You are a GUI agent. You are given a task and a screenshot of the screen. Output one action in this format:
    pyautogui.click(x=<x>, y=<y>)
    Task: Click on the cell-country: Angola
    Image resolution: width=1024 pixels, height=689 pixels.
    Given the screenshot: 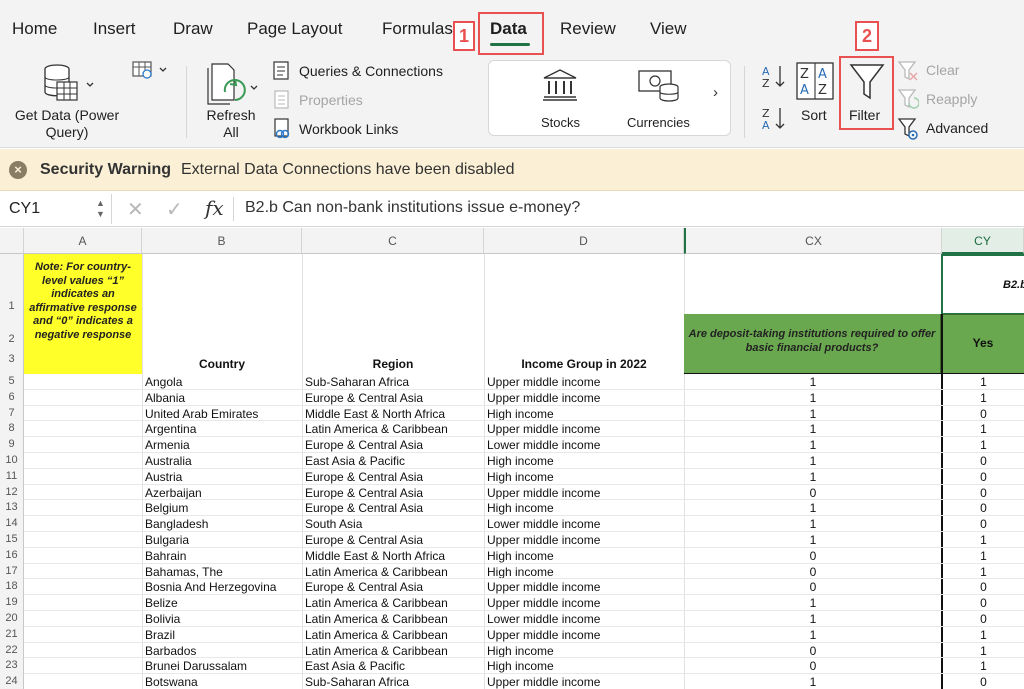 What is the action you would take?
    pyautogui.click(x=222, y=382)
    